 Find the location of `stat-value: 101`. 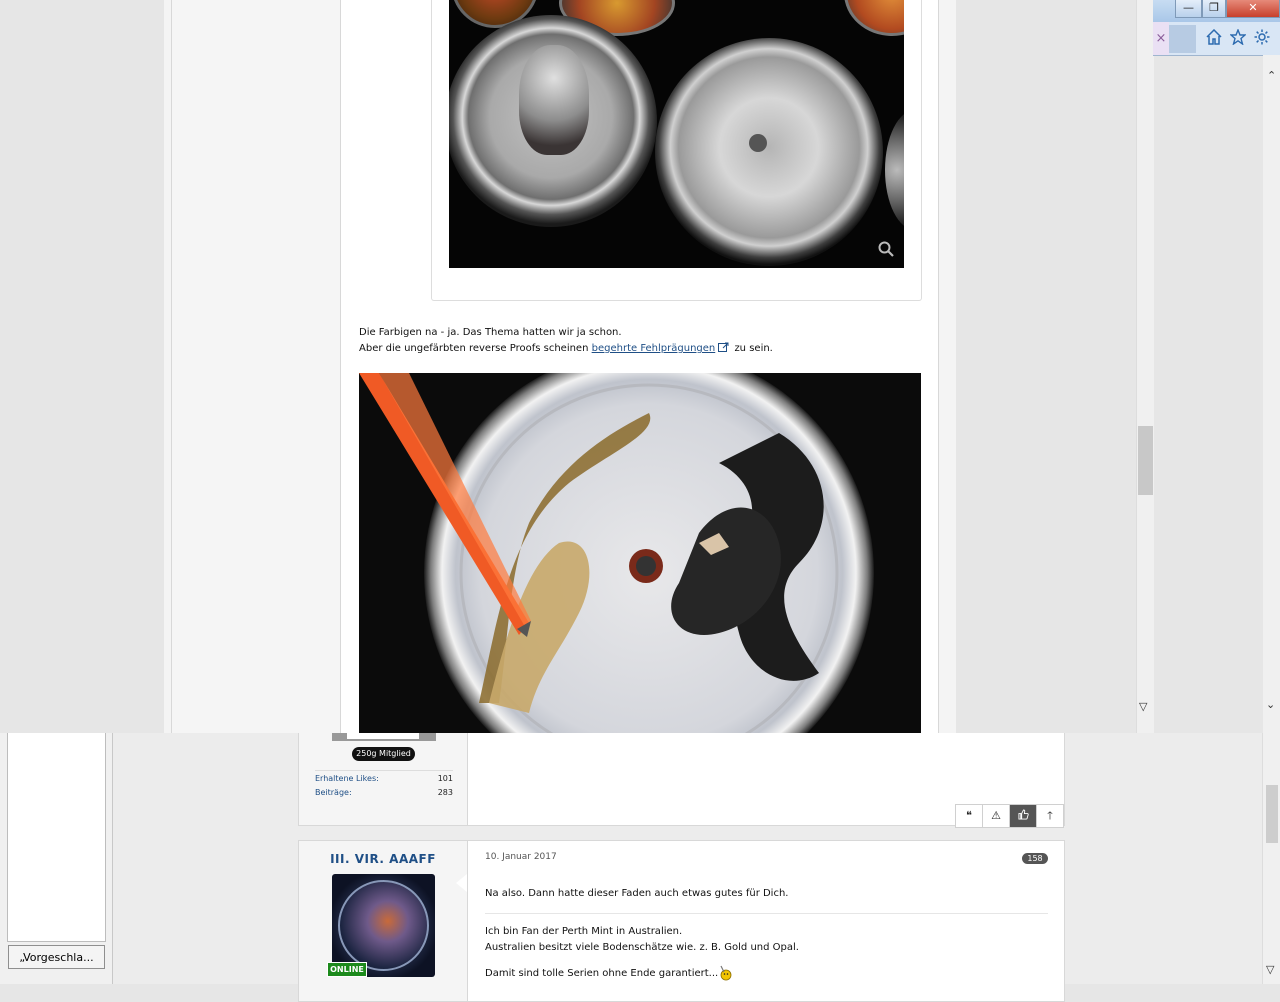

stat-value: 101 is located at coordinates (445, 778).